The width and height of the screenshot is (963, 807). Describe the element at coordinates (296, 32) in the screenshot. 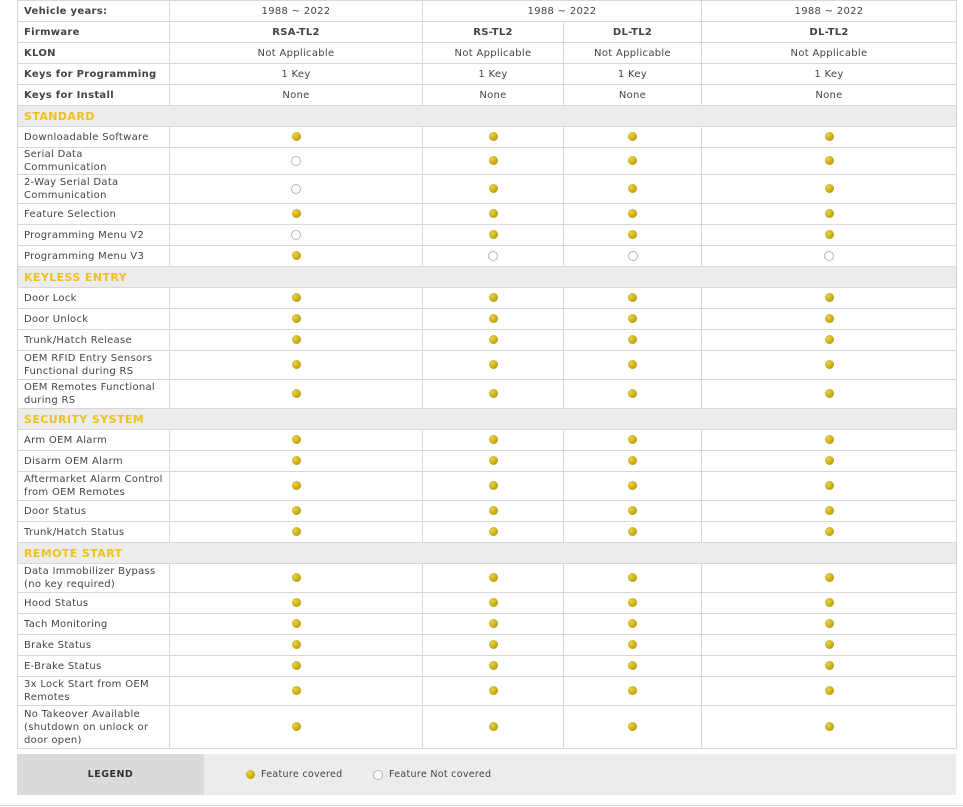

I see `model-name: RSA-TL2` at that location.